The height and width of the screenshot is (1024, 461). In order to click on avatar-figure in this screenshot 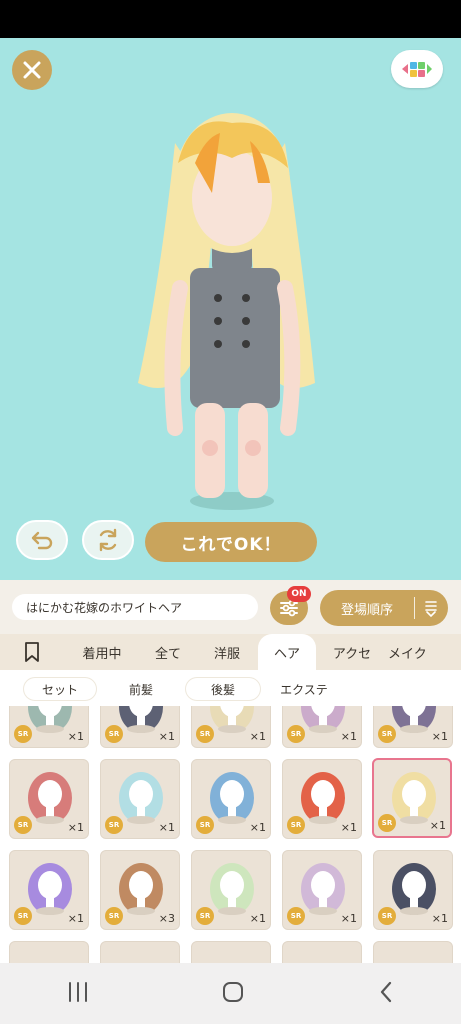, I will do `click(226, 311)`.